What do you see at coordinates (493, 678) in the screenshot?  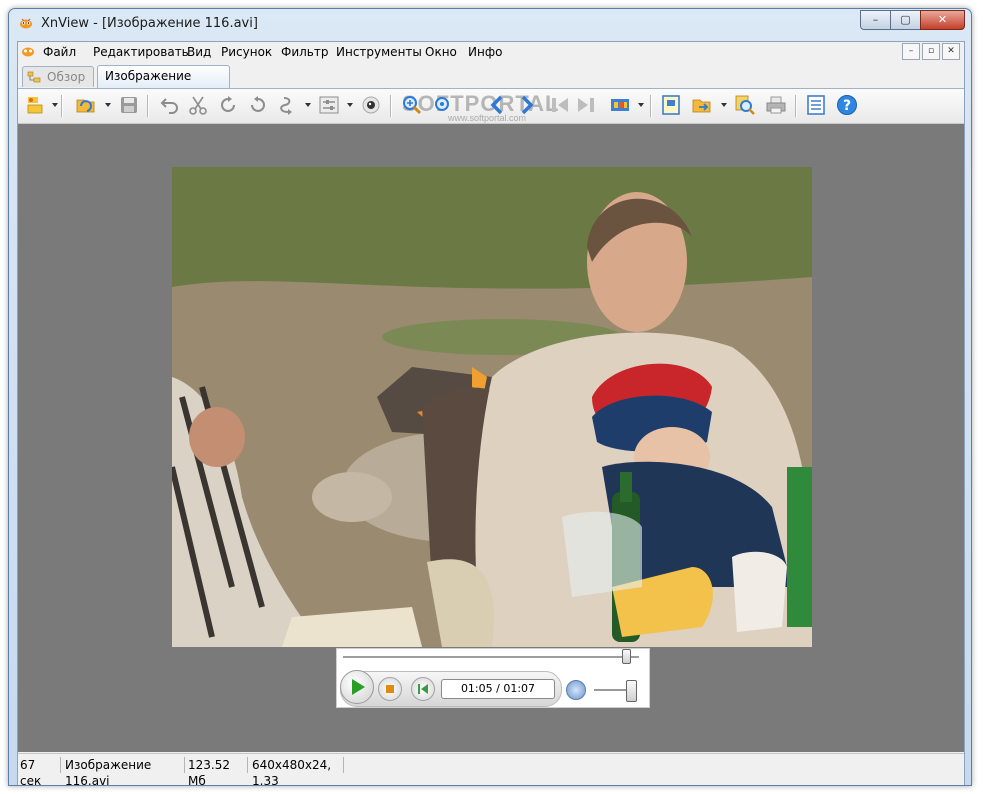 I see `media-player-controls: 01:05 / 01:07` at bounding box center [493, 678].